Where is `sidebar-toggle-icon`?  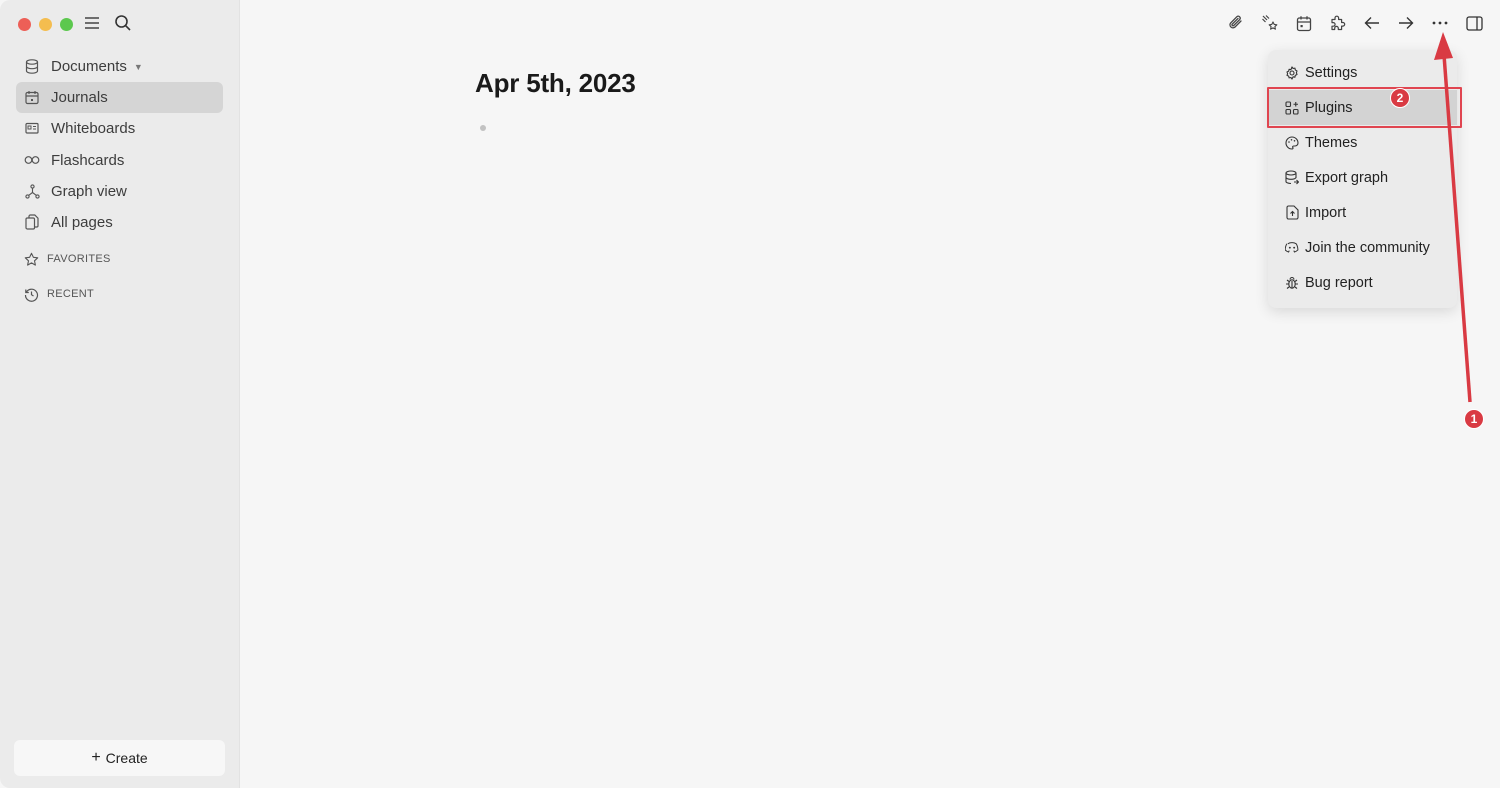
sidebar-toggle-icon is located at coordinates (1474, 23).